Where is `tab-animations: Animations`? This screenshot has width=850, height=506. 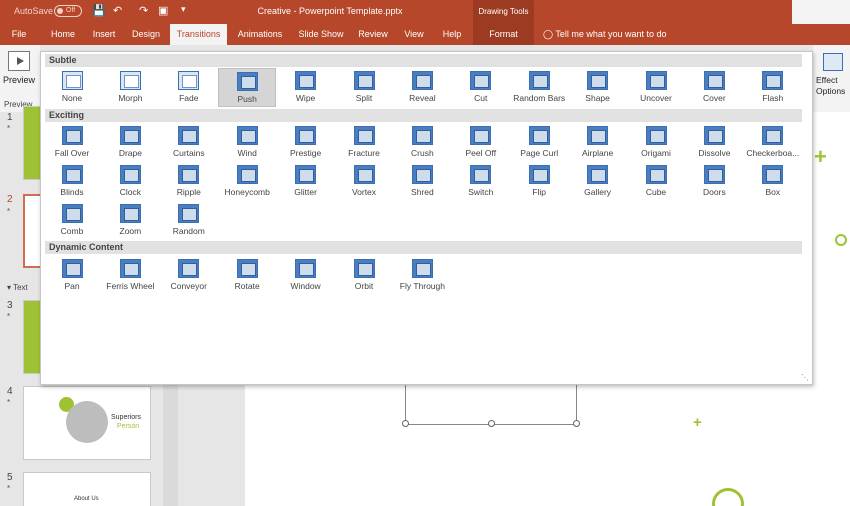 tab-animations: Animations is located at coordinates (260, 34).